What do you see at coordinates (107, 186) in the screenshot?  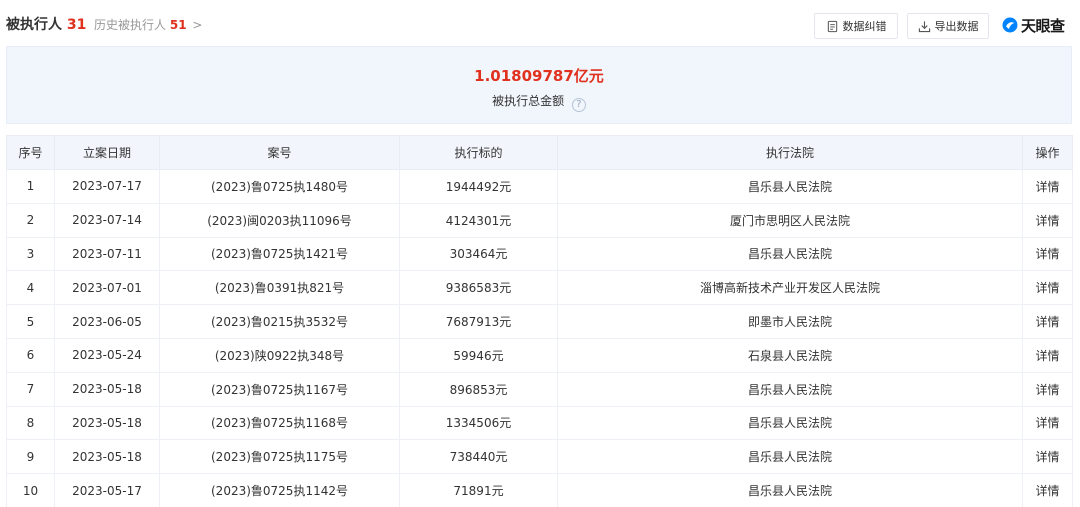 I see `cell-date: 2023-07-17` at bounding box center [107, 186].